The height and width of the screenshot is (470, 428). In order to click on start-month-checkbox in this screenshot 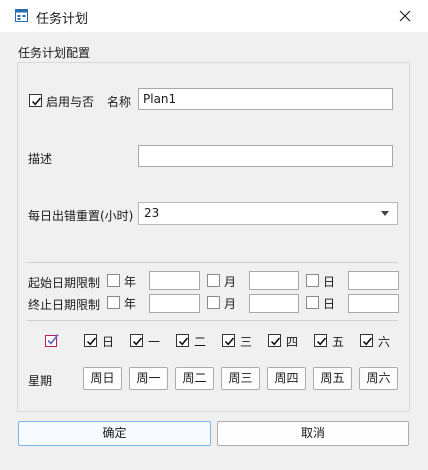, I will do `click(213, 280)`.